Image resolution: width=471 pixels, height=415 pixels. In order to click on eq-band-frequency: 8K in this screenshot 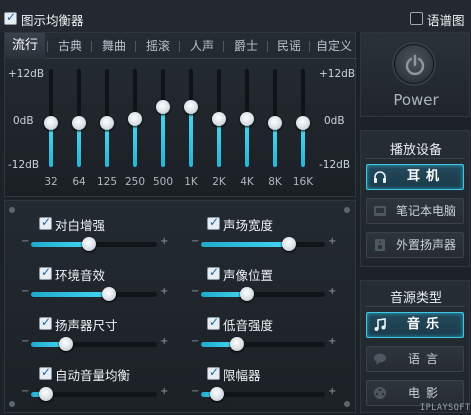, I will do `click(275, 182)`.